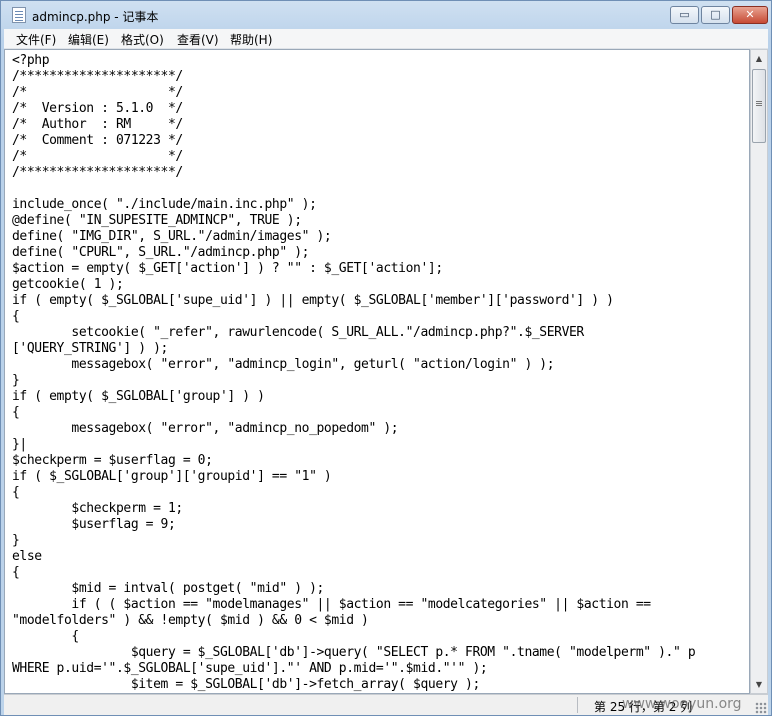 The image size is (772, 716). I want to click on minimize-button: ▭, so click(684, 15).